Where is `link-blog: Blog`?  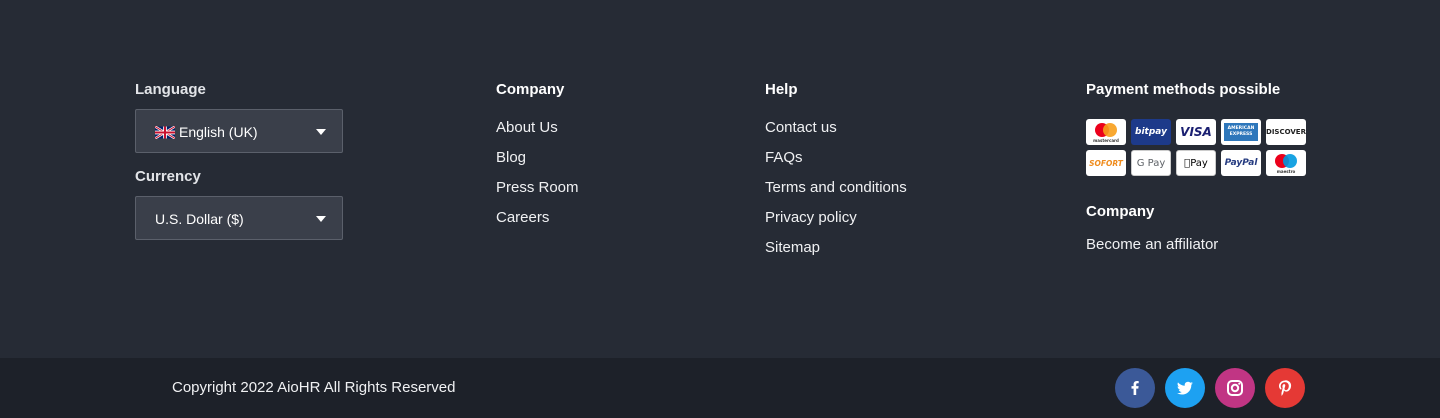
link-blog: Blog is located at coordinates (596, 158).